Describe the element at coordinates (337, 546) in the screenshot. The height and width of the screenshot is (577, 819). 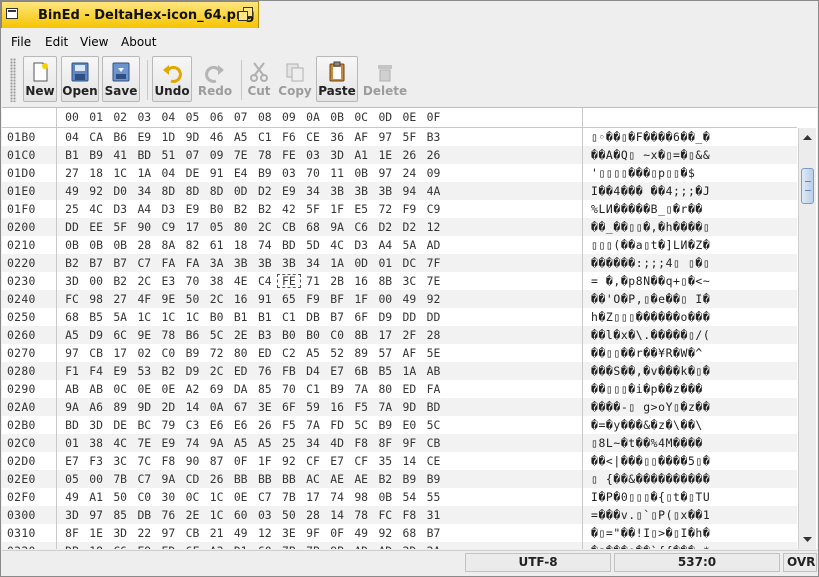
I see `hex-byte-cell: 9B` at that location.